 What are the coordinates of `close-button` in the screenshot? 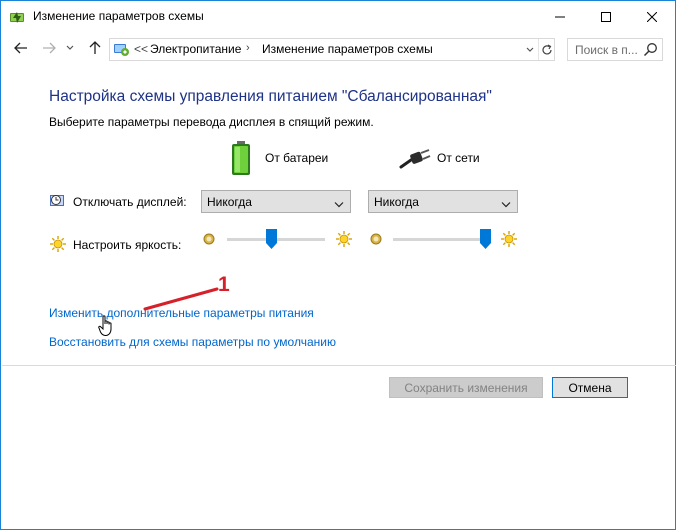 It's located at (652, 16).